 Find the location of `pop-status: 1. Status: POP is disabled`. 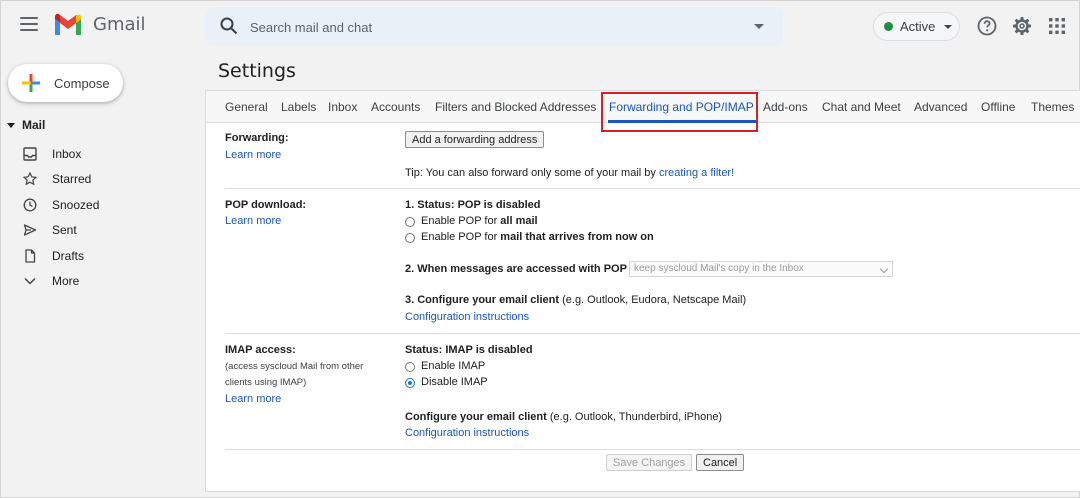

pop-status: 1. Status: POP is disabled is located at coordinates (473, 205).